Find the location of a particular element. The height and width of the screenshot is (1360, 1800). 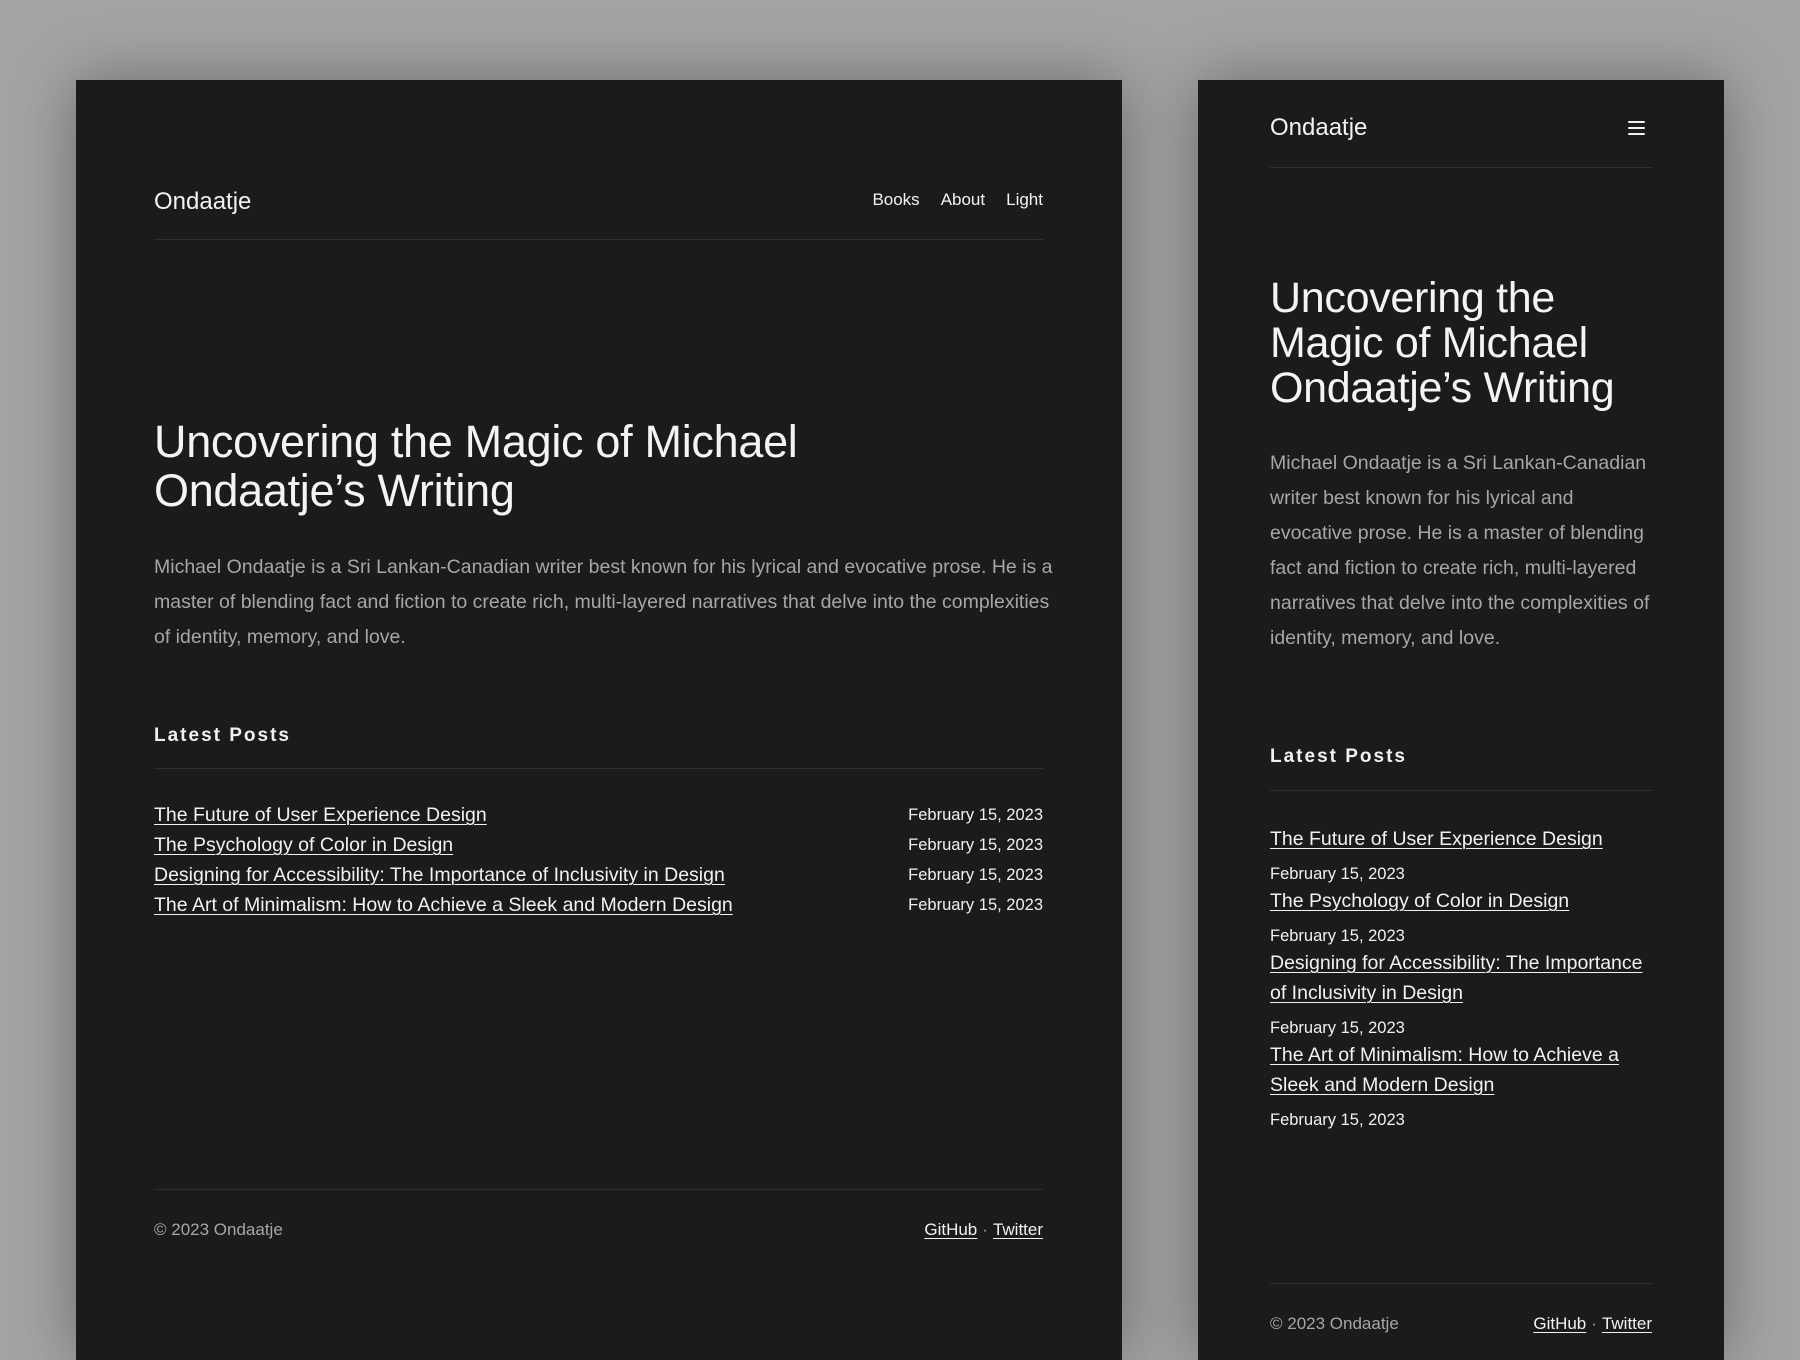

main-nav: Books About Light is located at coordinates (957, 200).